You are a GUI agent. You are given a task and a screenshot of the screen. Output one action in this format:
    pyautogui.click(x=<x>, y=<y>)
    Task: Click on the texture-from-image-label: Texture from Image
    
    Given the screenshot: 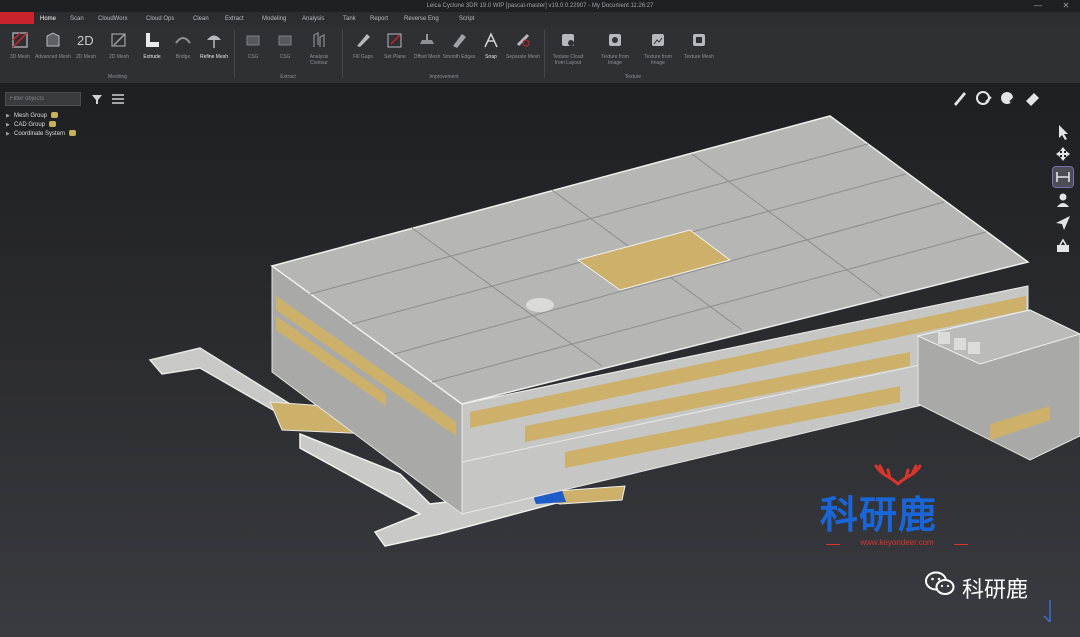 What is the action you would take?
    pyautogui.click(x=615, y=60)
    